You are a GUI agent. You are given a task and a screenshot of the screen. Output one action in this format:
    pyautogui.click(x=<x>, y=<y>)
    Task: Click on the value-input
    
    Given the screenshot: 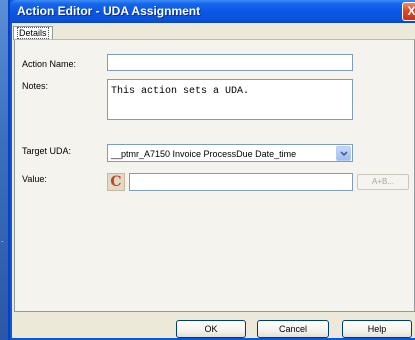 What is the action you would take?
    pyautogui.click(x=241, y=182)
    